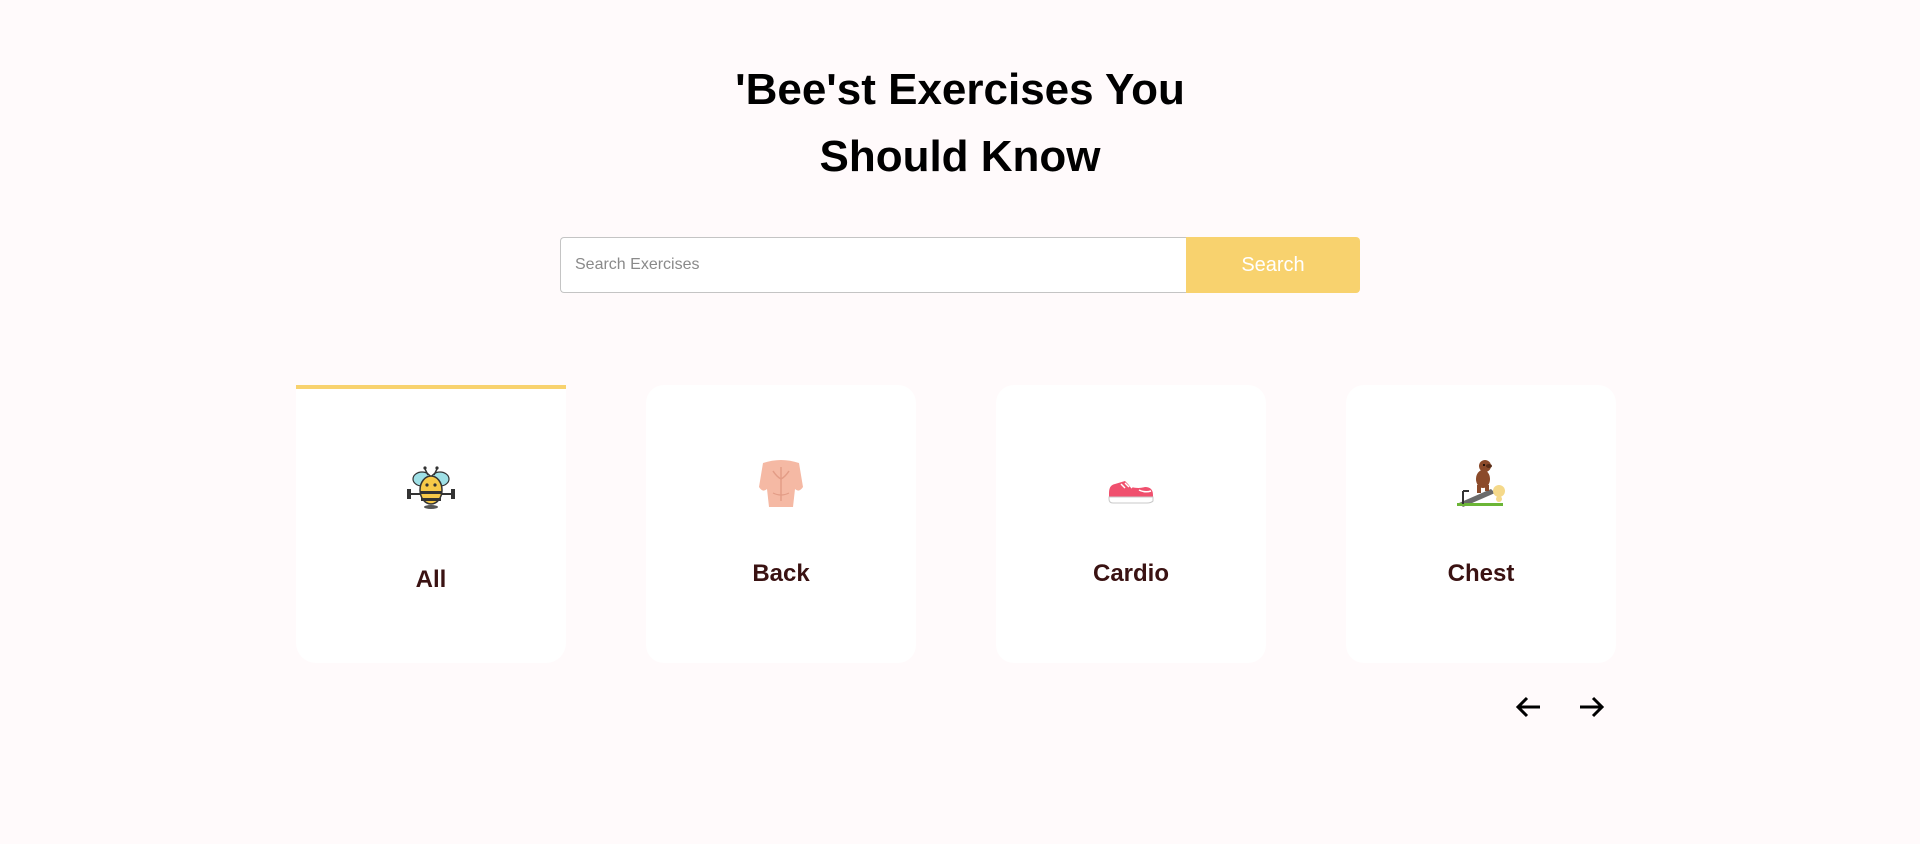 The image size is (1920, 844). What do you see at coordinates (1130, 573) in the screenshot?
I see `category-label: Cardio` at bounding box center [1130, 573].